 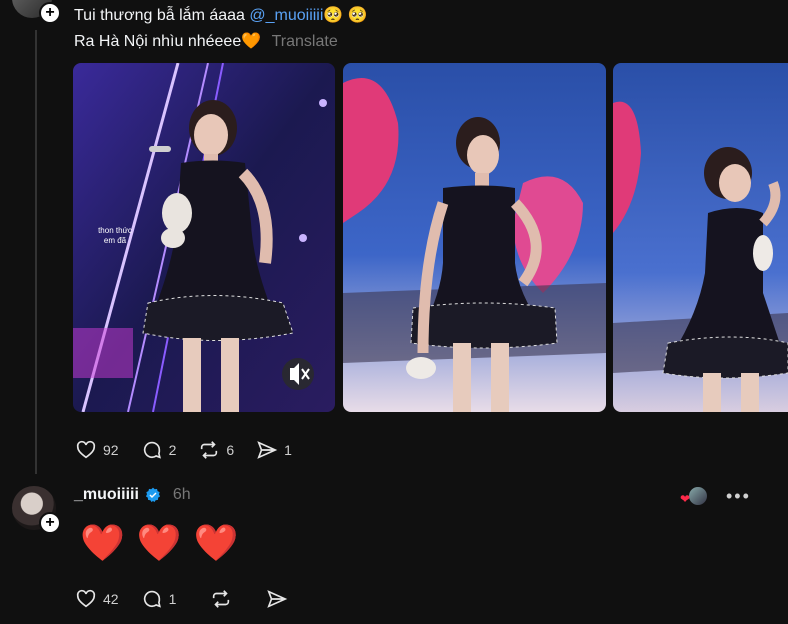 What do you see at coordinates (172, 450) in the screenshot?
I see `comment-count: 2` at bounding box center [172, 450].